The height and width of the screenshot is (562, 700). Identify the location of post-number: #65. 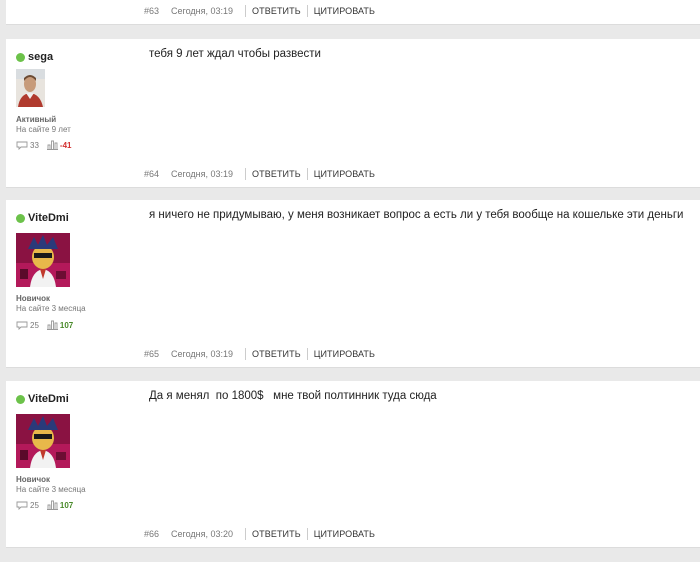
(151, 354).